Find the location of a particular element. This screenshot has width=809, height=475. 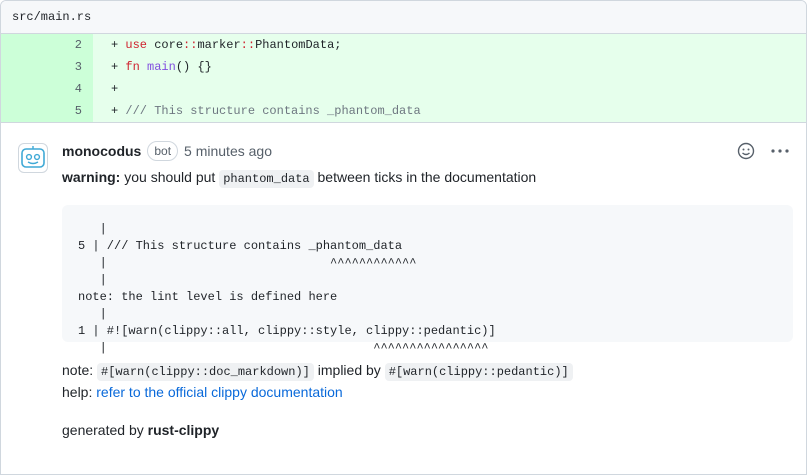

inline-code: #[warn(clippy::pedantic)] is located at coordinates (478, 372).